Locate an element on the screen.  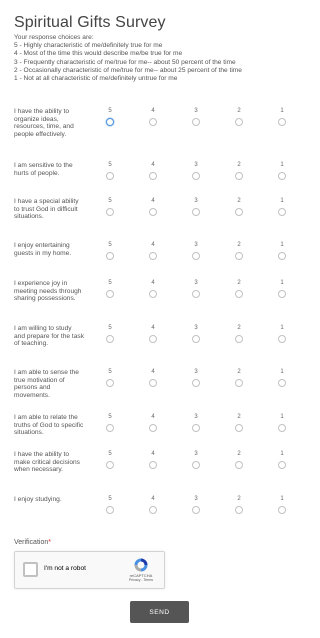
survey-title: Spiritual Gifts Survey is located at coordinates (90, 22).